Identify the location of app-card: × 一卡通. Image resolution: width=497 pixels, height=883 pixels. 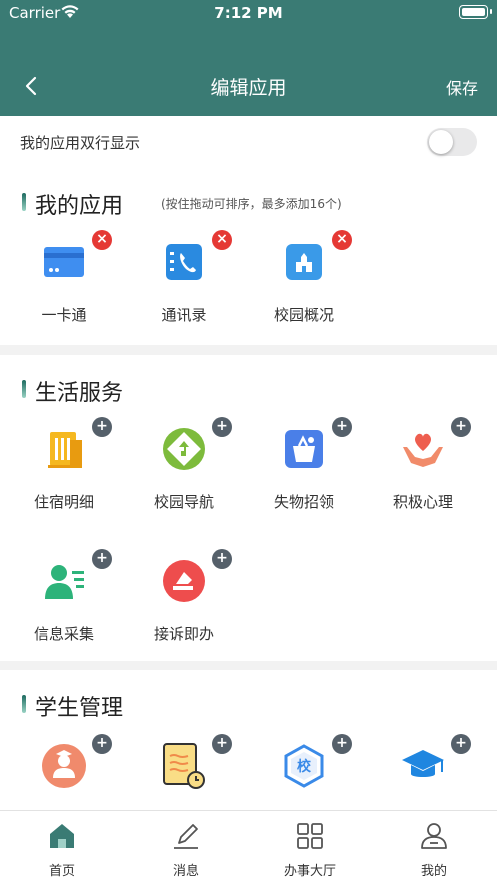
(64, 289).